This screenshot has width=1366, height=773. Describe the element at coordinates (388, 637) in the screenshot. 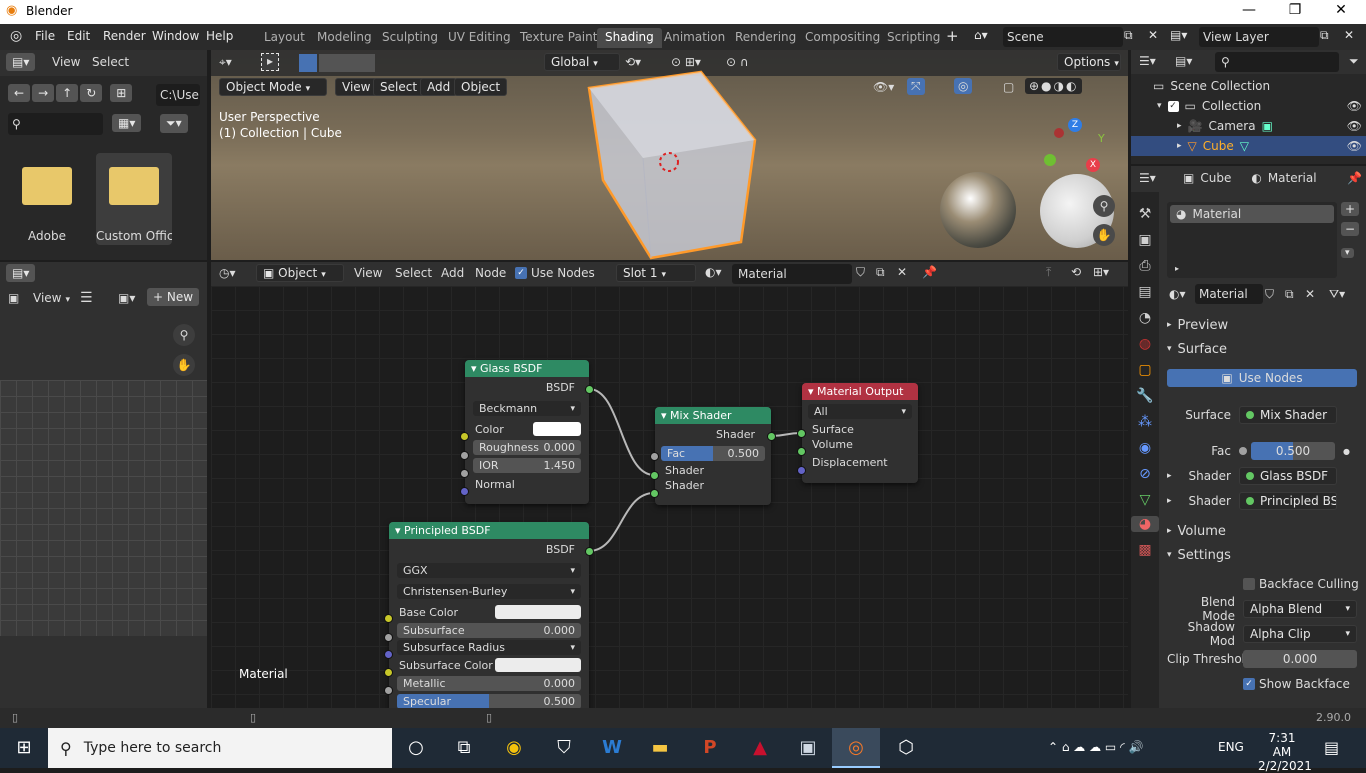

I see `principled-subsurface-socket` at that location.